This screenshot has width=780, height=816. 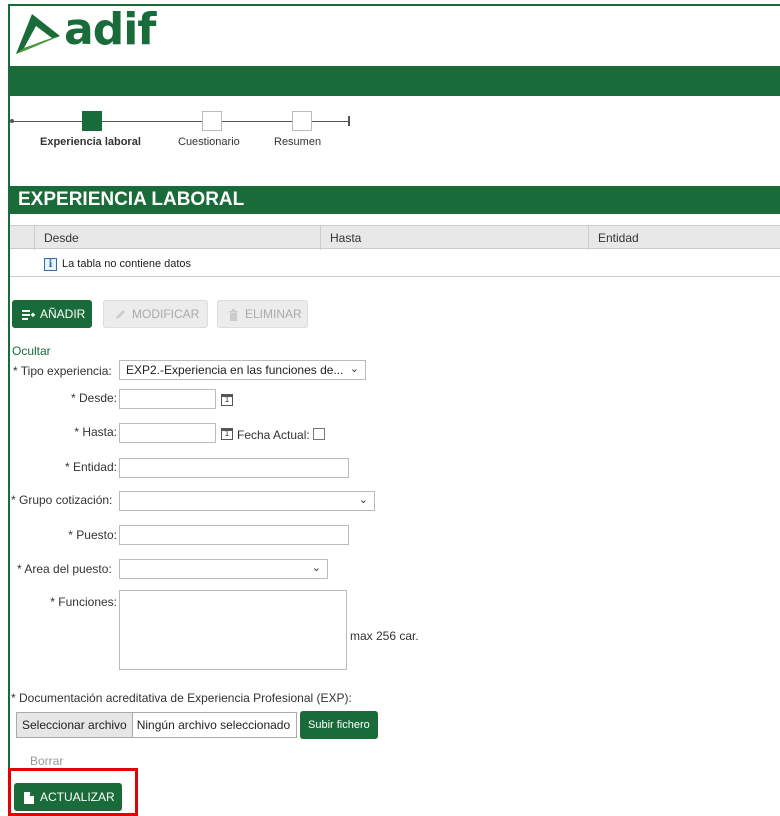 What do you see at coordinates (209, 142) in the screenshot?
I see `step-label-cuestionario: Cuestionario` at bounding box center [209, 142].